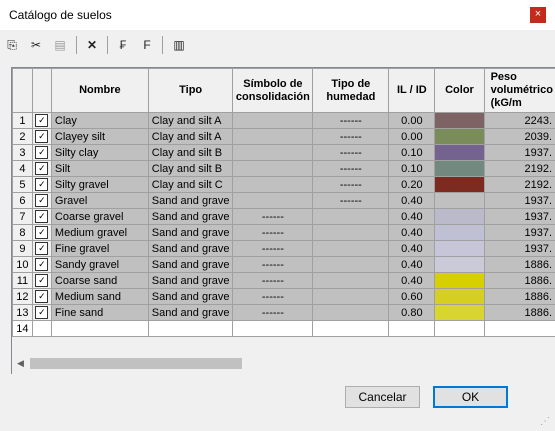  What do you see at coordinates (190, 184) in the screenshot?
I see `cell-tipo: Clay and silt C` at bounding box center [190, 184].